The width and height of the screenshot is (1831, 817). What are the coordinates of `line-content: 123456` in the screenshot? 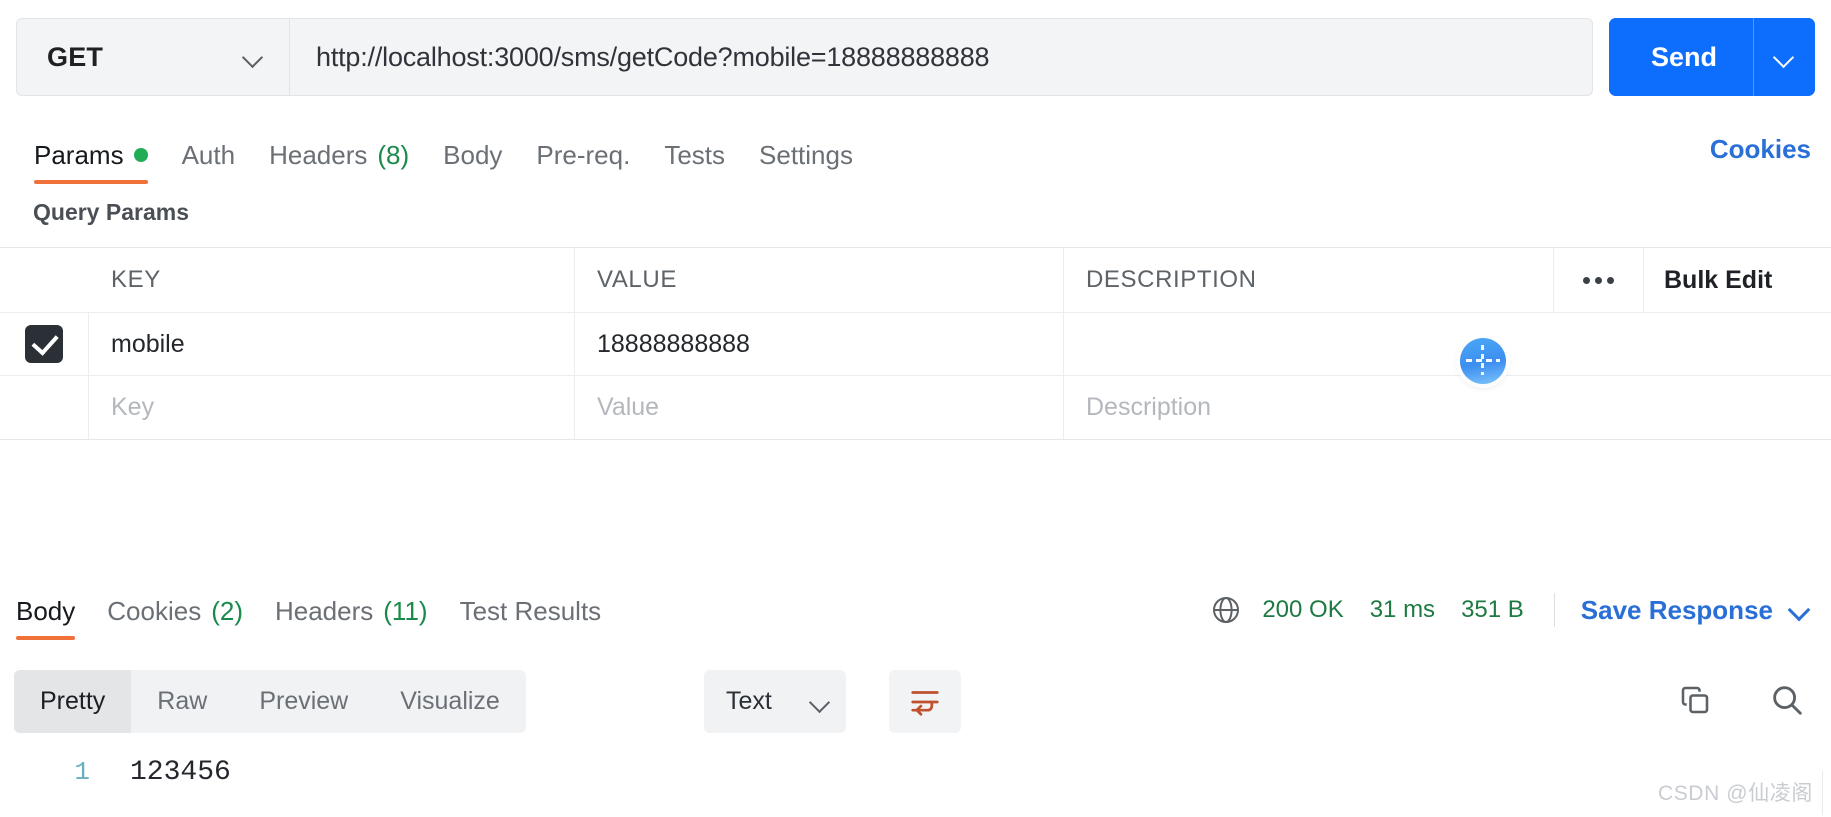 It's located at (180, 772).